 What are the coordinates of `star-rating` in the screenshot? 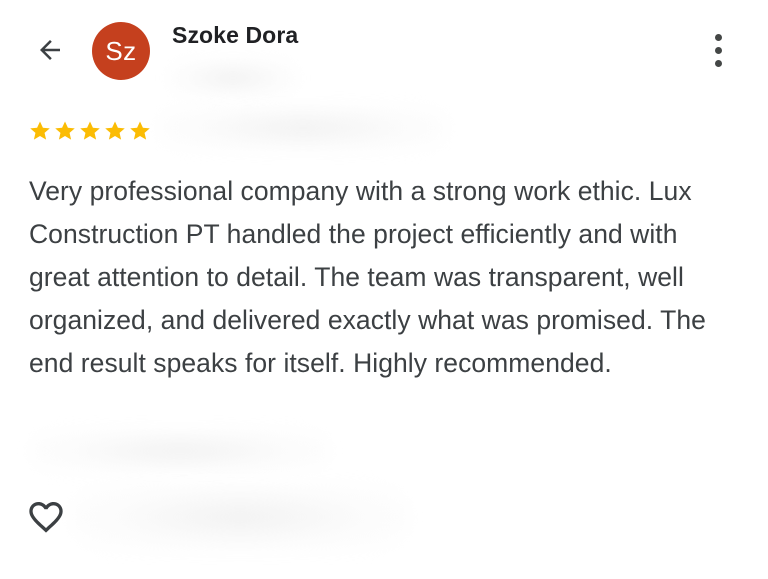 It's located at (90, 131).